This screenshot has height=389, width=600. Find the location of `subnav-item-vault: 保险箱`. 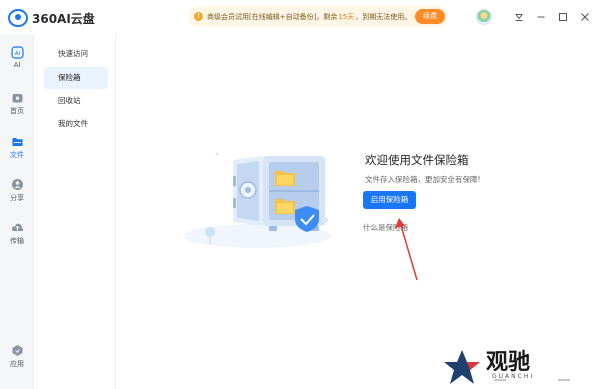

subnav-item-vault: 保险箱 is located at coordinates (76, 78).